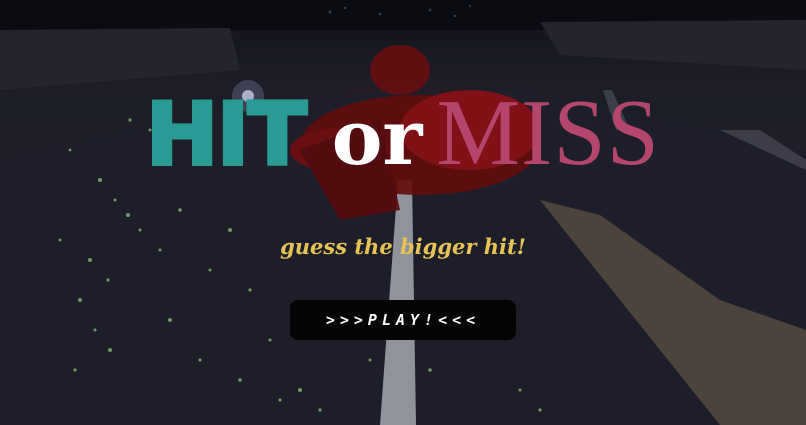 Image resolution: width=806 pixels, height=425 pixels. I want to click on tagline: guess the bigger hit!, so click(403, 246).